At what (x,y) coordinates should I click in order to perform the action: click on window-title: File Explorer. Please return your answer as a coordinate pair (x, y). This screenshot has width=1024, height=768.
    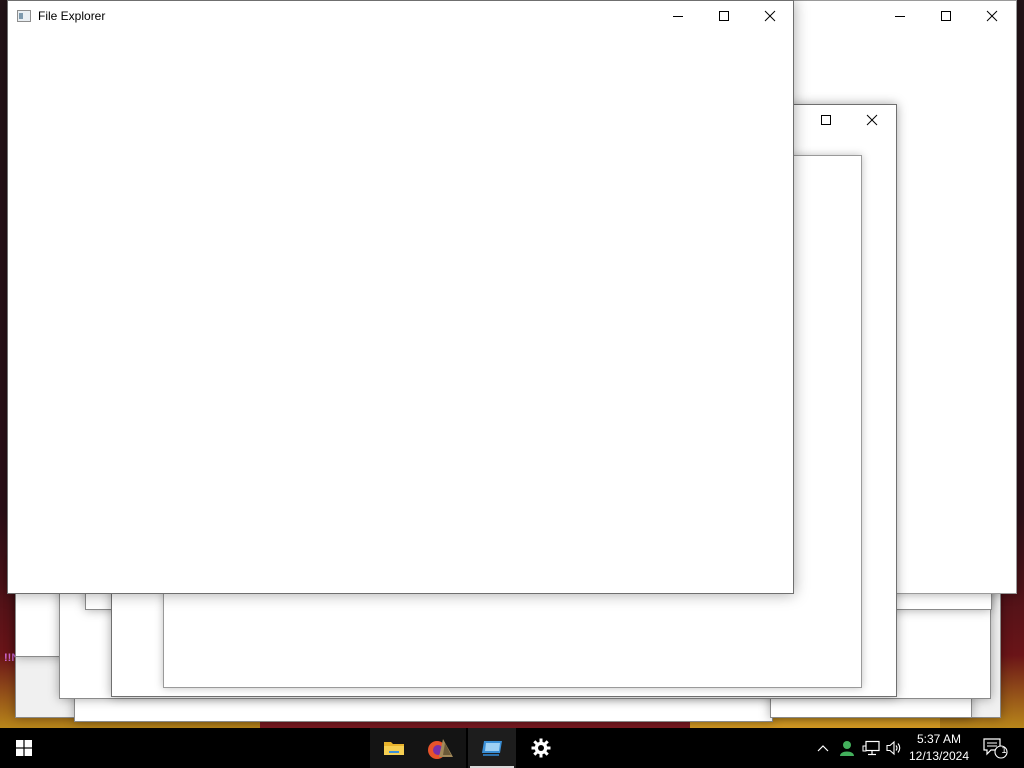
    Looking at the image, I should click on (72, 16).